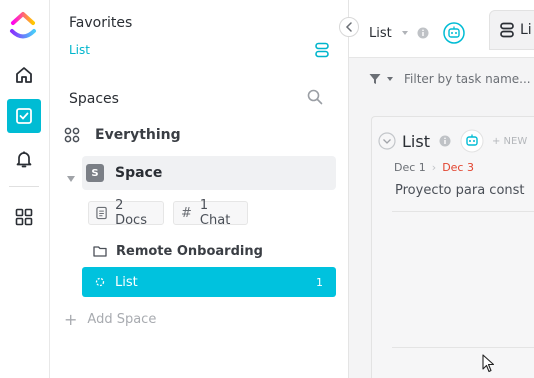  I want to click on chat-chip: # 1 Chat, so click(210, 213).